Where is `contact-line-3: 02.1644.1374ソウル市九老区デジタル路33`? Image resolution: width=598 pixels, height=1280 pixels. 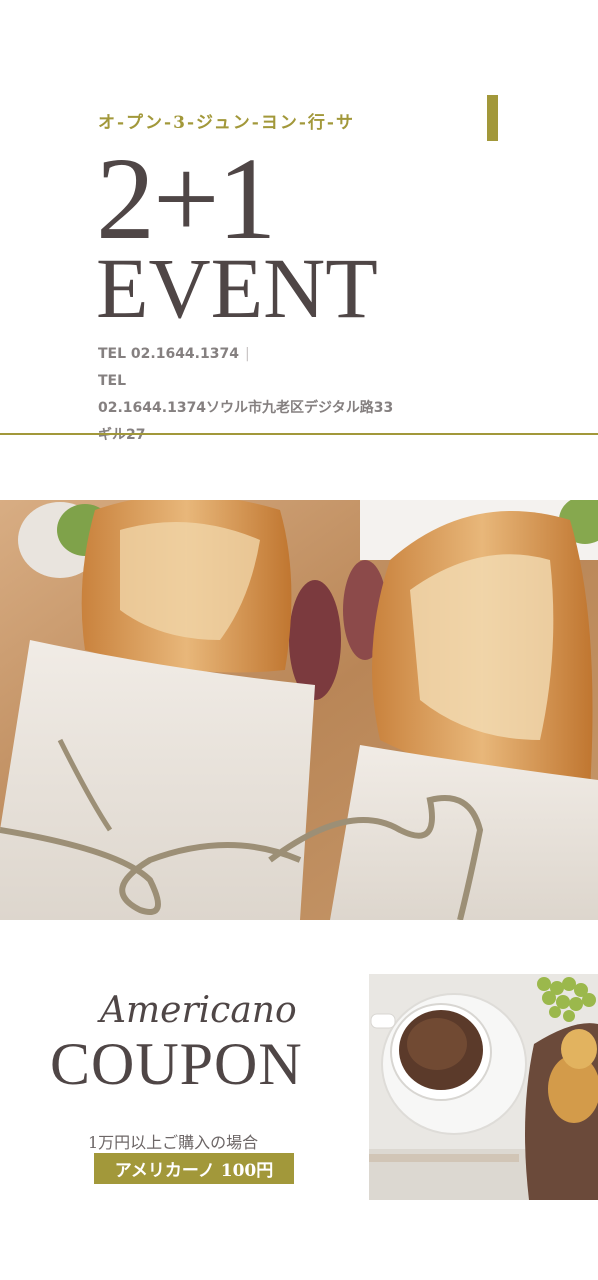
contact-line-3: 02.1644.1374ソウル市九老区デジタル路33 is located at coordinates (246, 408).